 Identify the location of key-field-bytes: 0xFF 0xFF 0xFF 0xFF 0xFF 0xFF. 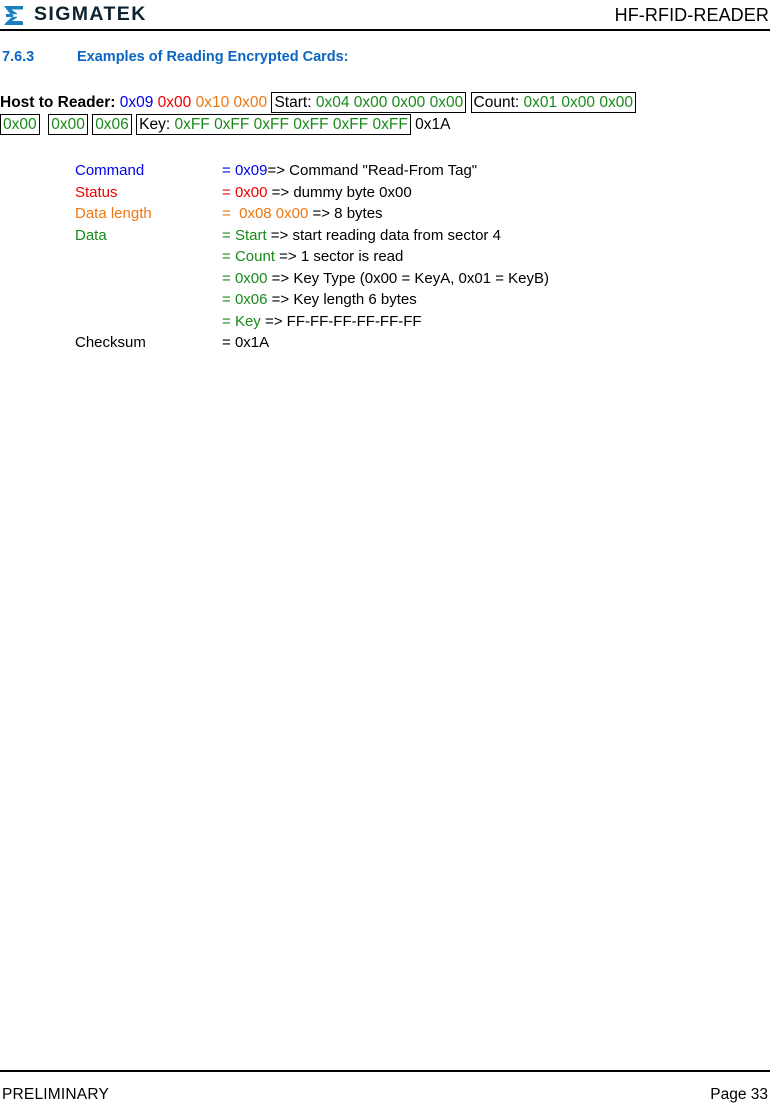
(289, 124).